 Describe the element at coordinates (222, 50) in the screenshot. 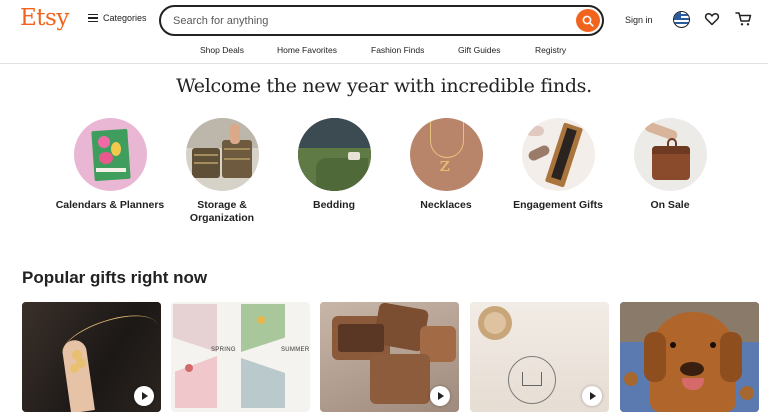

I see `subnav-shop-deals: Shop Deals` at that location.